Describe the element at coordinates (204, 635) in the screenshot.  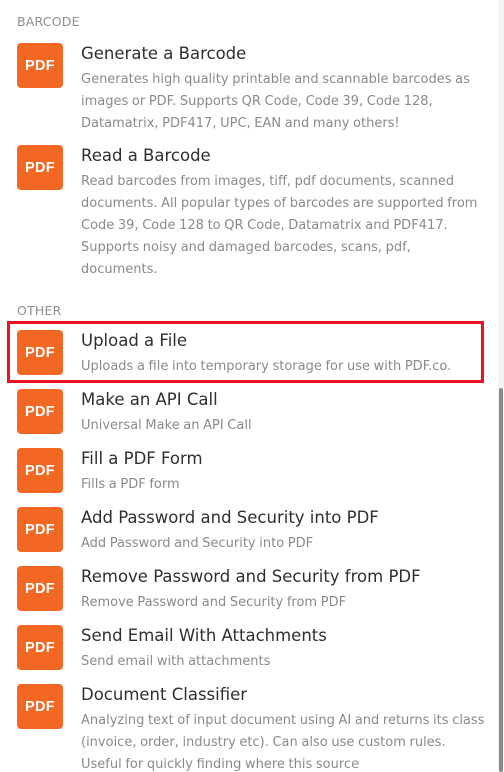
I see `module-title: Send Email With Attachments` at that location.